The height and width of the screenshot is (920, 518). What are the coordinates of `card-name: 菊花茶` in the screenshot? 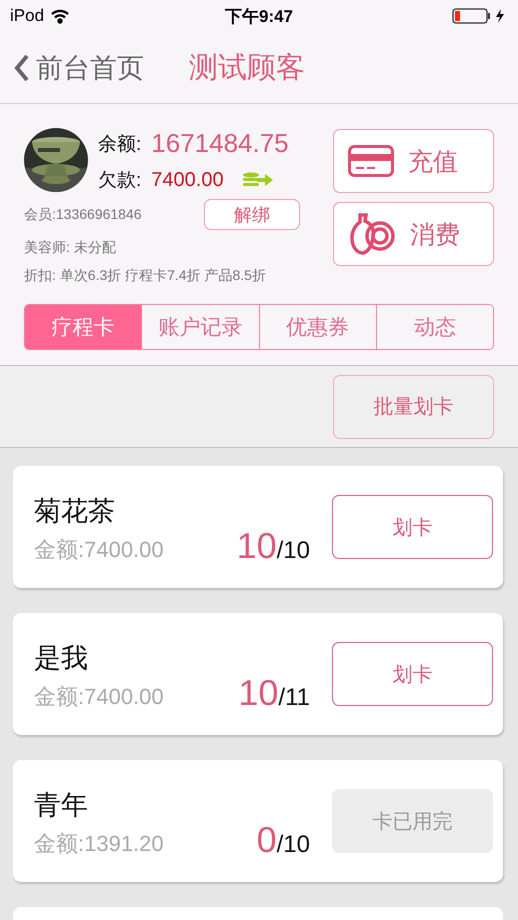 It's located at (75, 511).